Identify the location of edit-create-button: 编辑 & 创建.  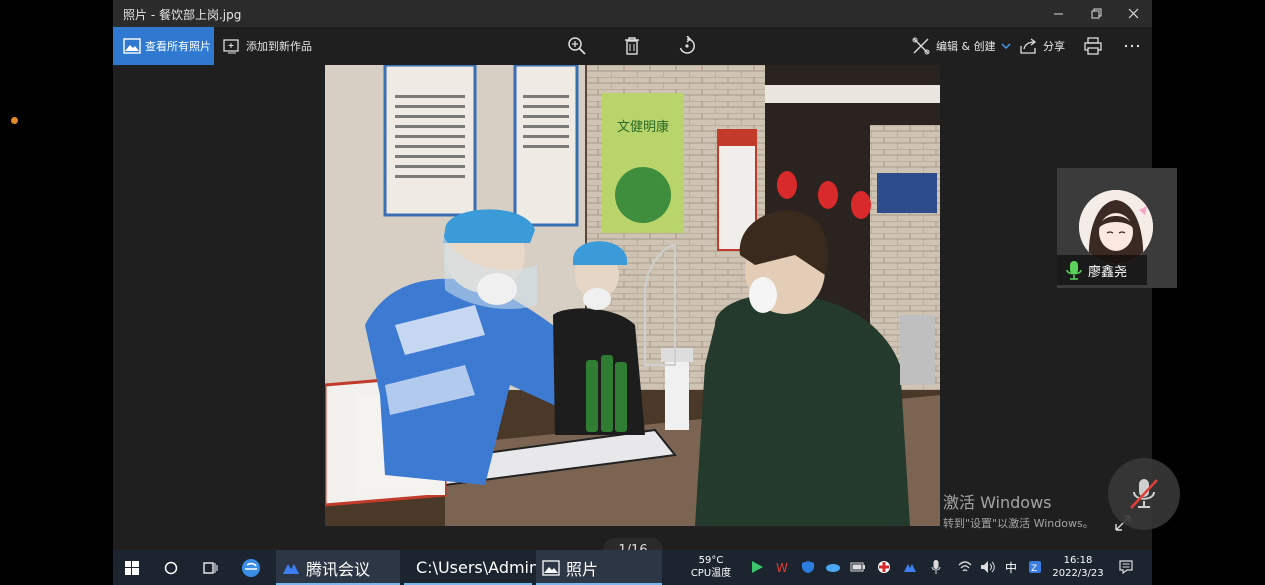
(961, 46).